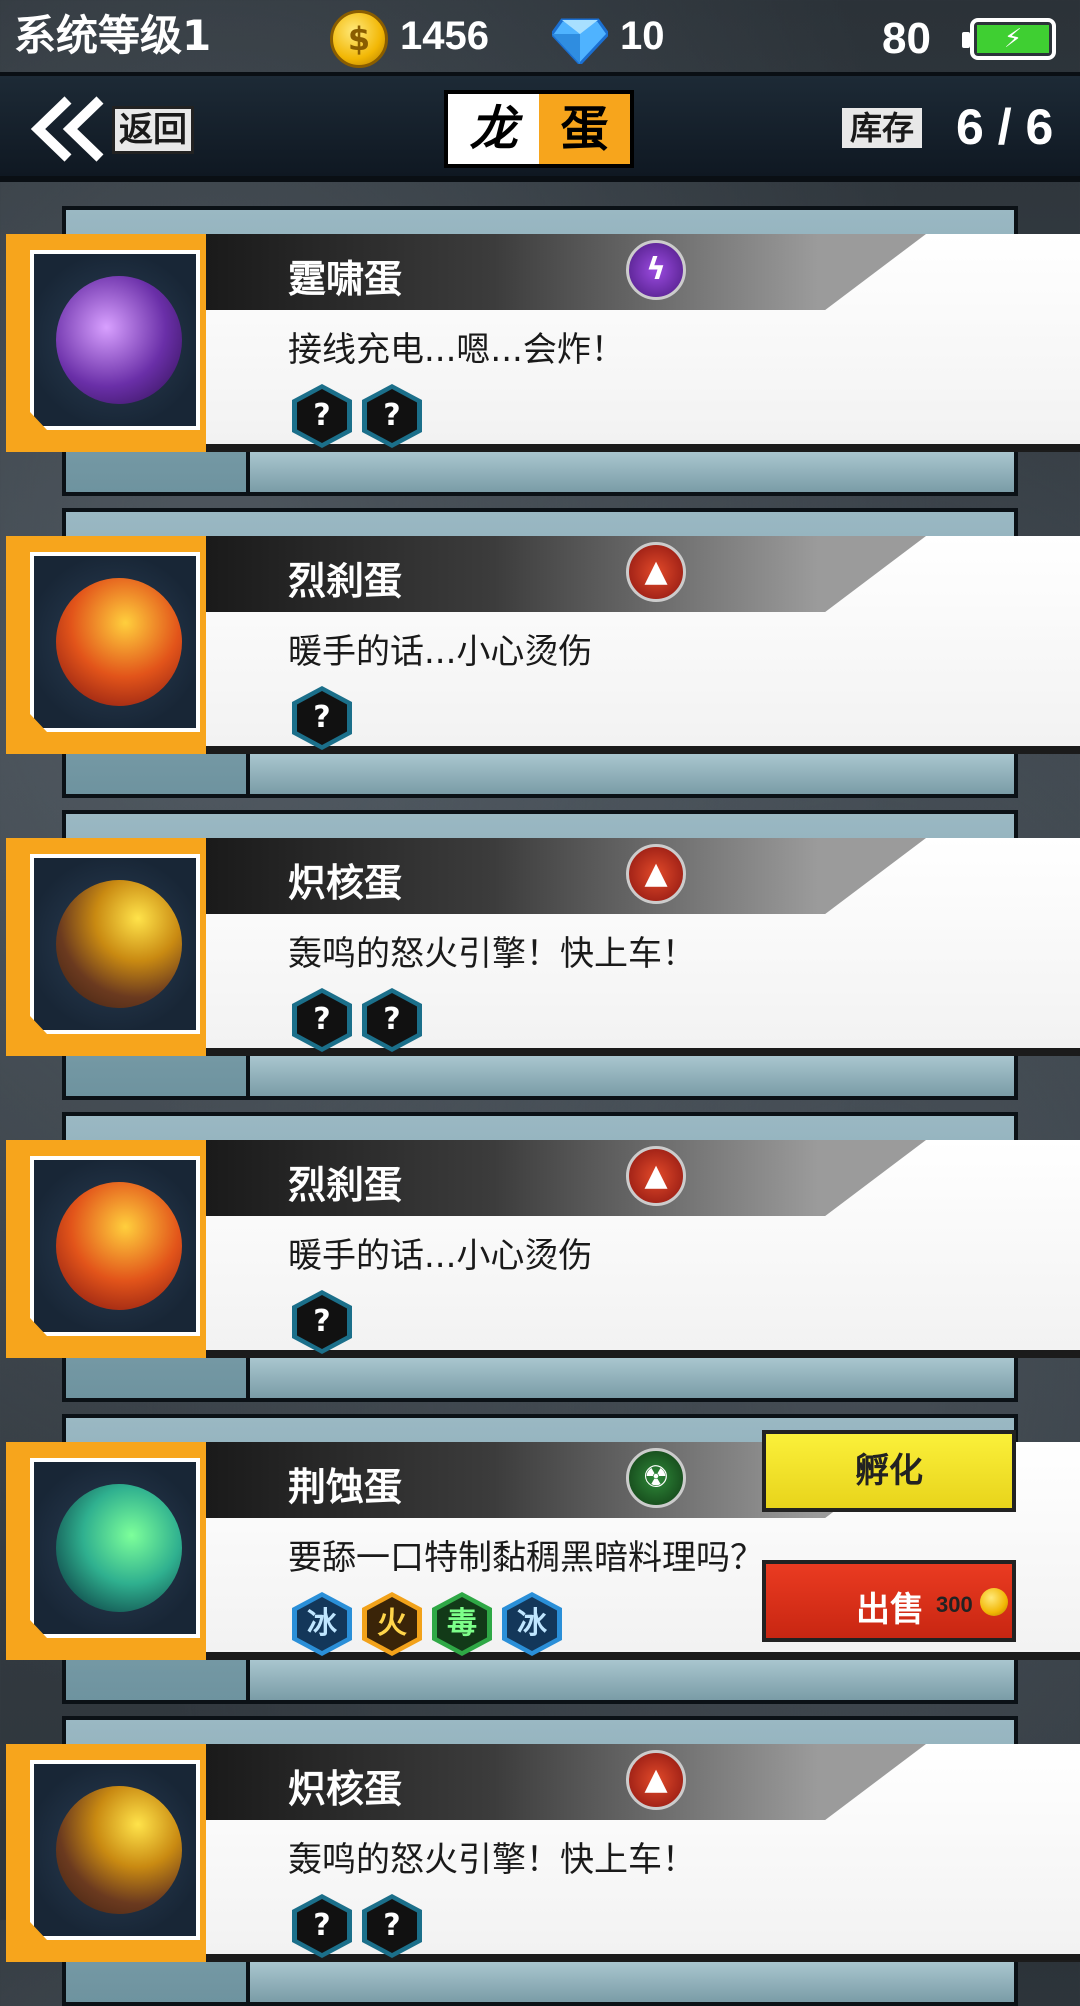 This screenshot has width=1080, height=2006. Describe the element at coordinates (462, 1624) in the screenshot. I see `poison-trait-badge: 毒` at that location.